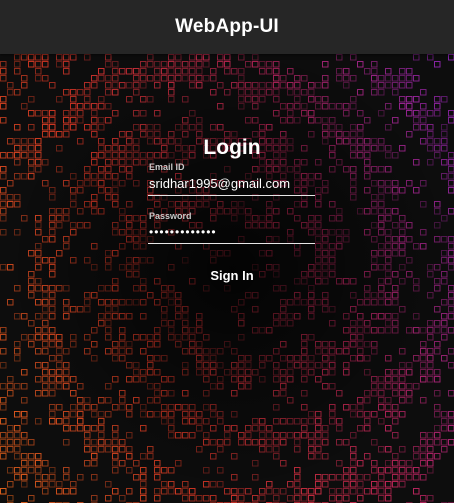 This screenshot has height=503, width=454. I want to click on app-title: WebApp-UI, so click(227, 26).